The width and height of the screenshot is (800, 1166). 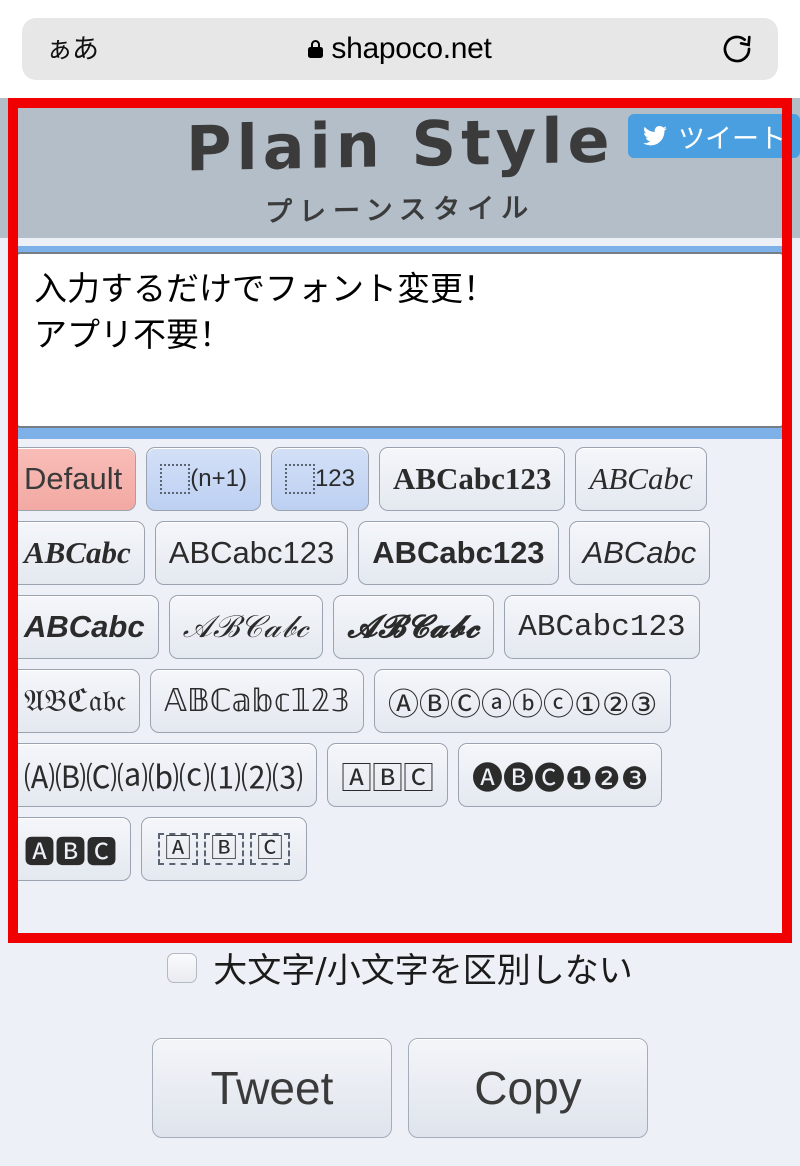 I want to click on style-button-label: 🄲, so click(x=270, y=849).